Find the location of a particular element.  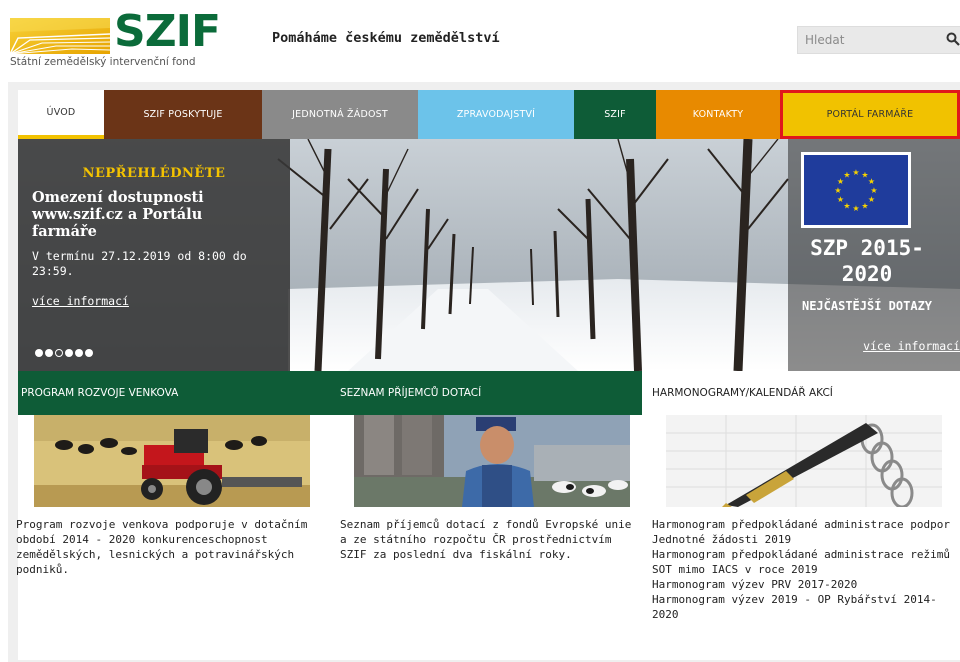

tractor-field-image is located at coordinates (172, 461).